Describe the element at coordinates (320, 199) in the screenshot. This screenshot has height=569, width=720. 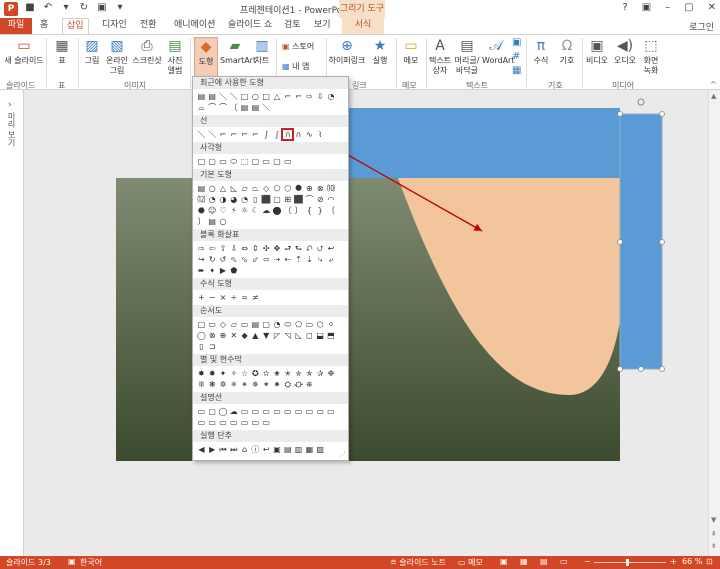
I see `shape-option: ⊘` at that location.